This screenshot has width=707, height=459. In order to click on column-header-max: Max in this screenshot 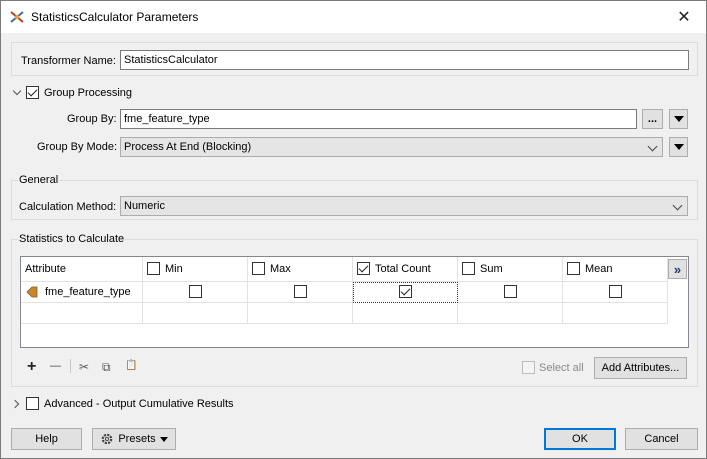, I will do `click(300, 269)`.